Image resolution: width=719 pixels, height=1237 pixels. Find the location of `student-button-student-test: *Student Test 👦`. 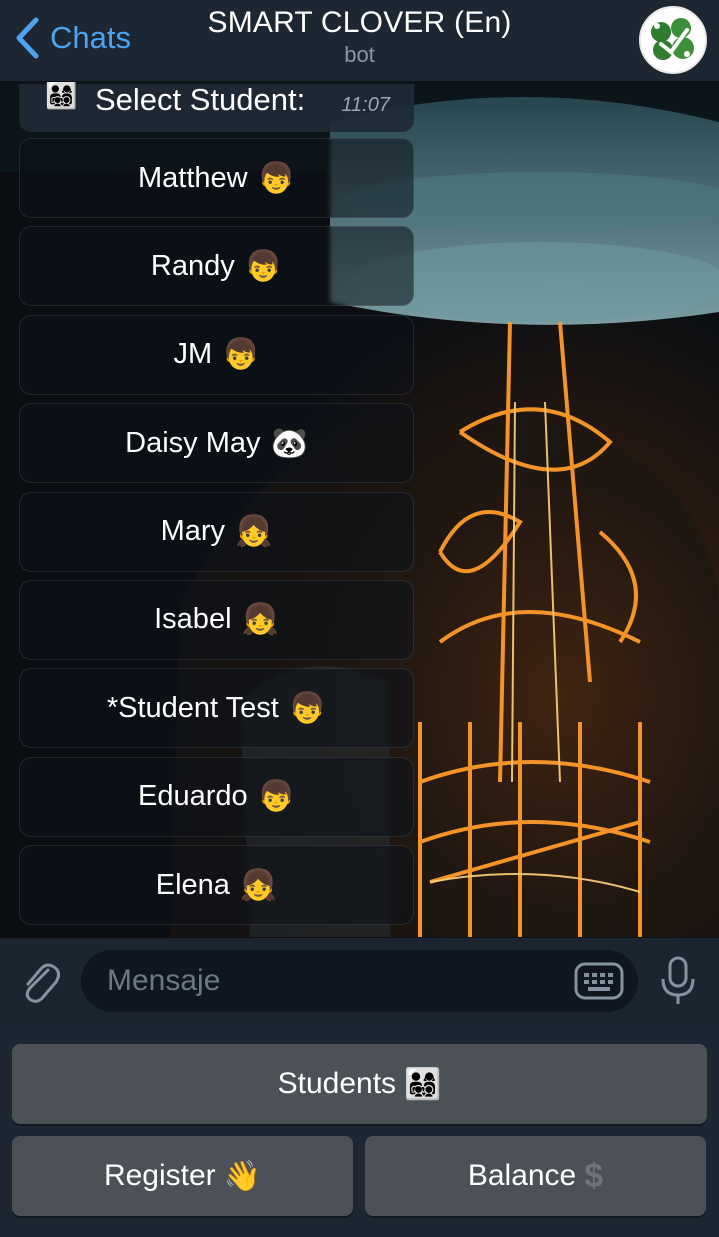

student-button-student-test: *Student Test 👦 is located at coordinates (216, 708).